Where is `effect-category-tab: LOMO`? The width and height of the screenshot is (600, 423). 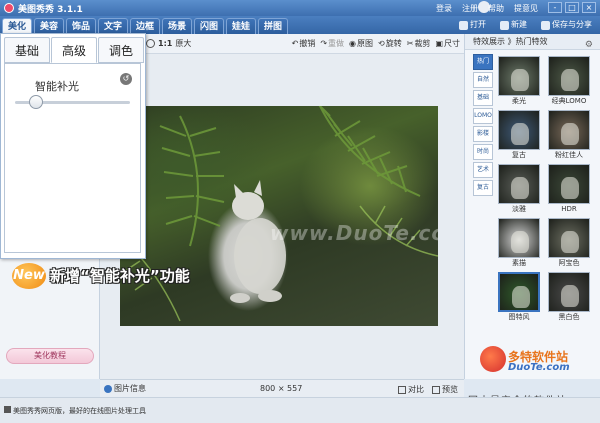
effect-category-tab: LOMO is located at coordinates (483, 116).